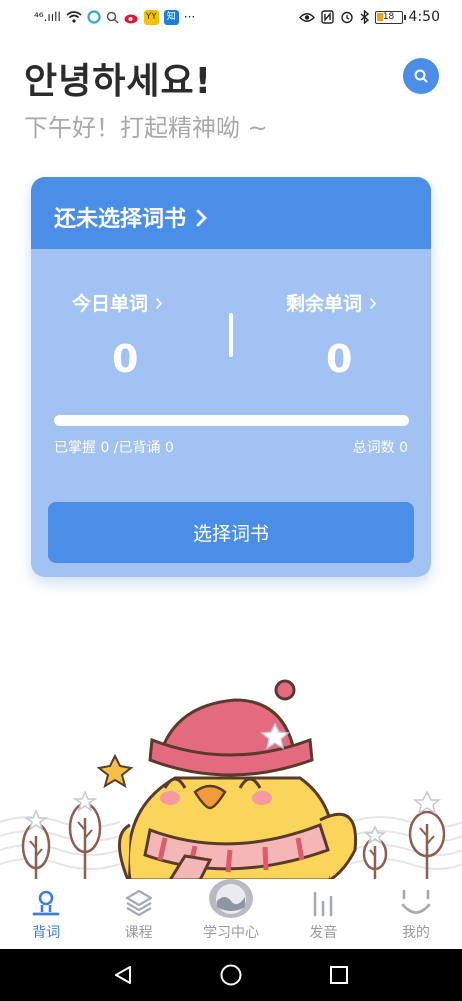 The width and height of the screenshot is (462, 1001). I want to click on signal-icon: ⁴⁶.ııll, so click(47, 17).